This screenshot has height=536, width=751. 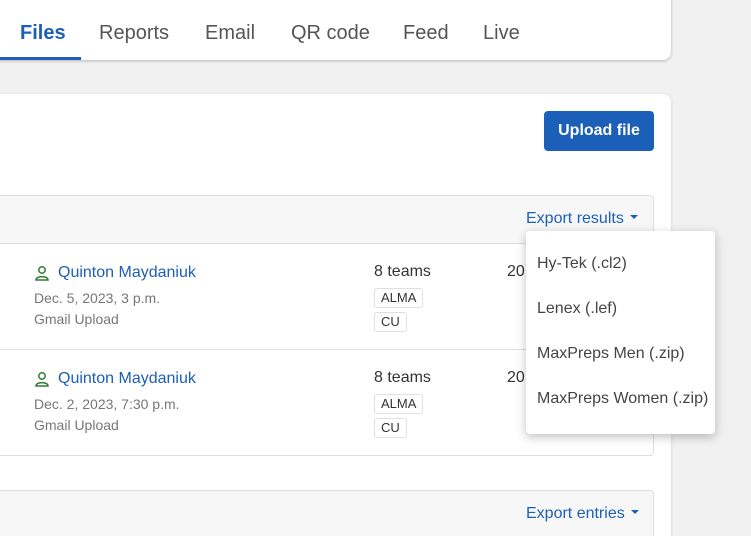 What do you see at coordinates (134, 35) in the screenshot?
I see `tab-reports: Reports` at bounding box center [134, 35].